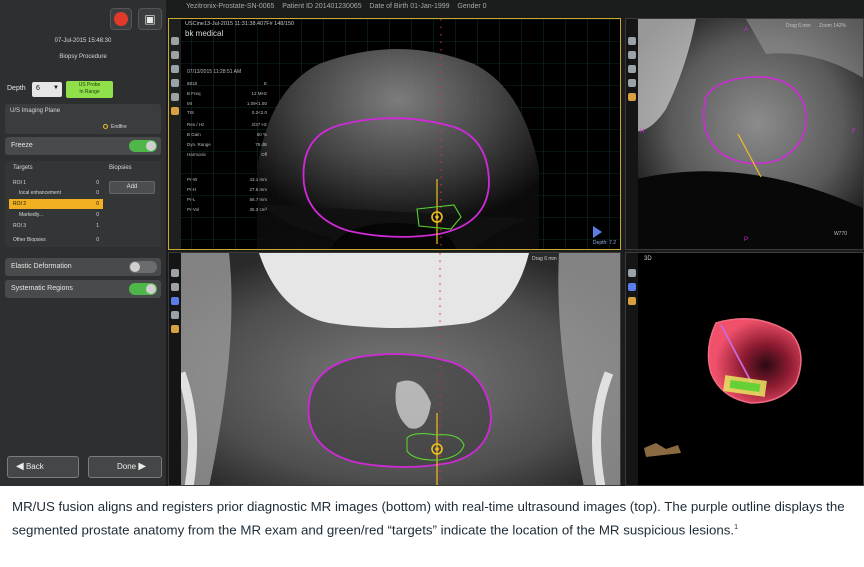 Image resolution: width=864 pixels, height=567 pixels. Describe the element at coordinates (16, 88) in the screenshot. I see `depth-label: Depth` at that location.